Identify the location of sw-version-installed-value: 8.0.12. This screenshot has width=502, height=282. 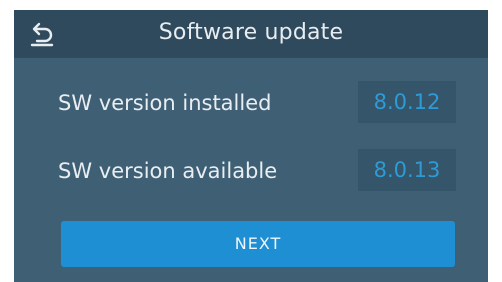
(407, 102).